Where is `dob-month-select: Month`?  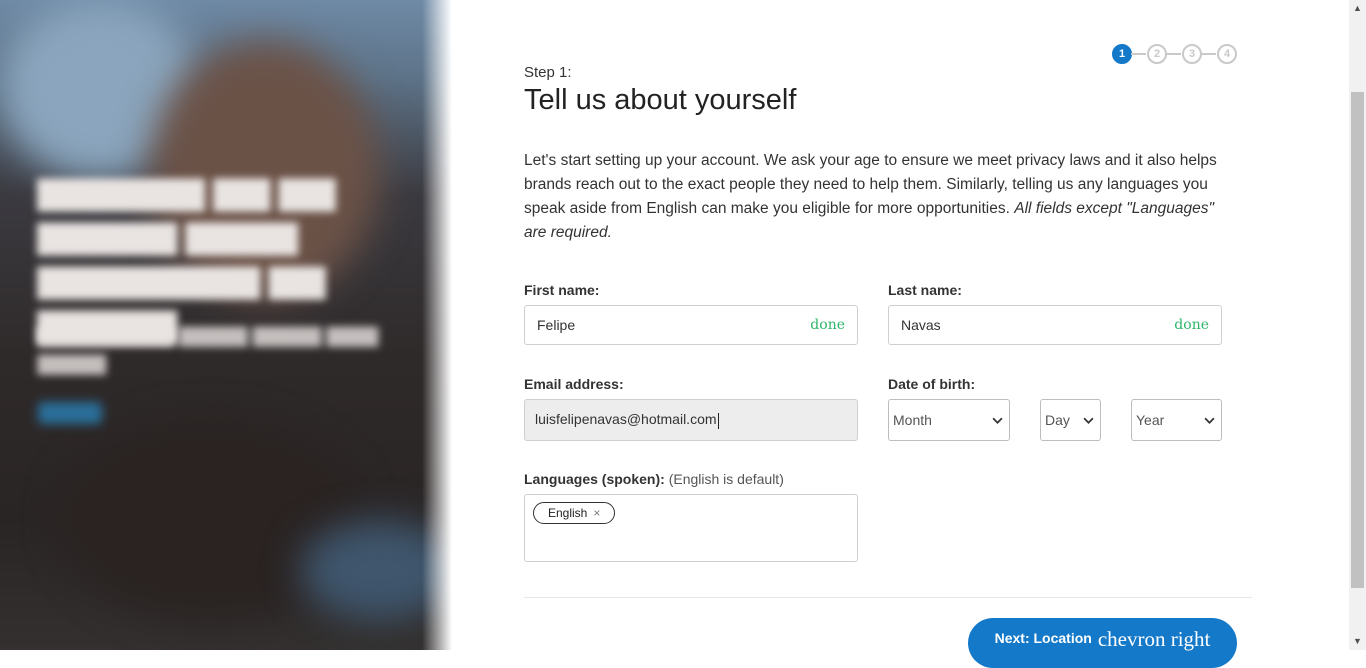
dob-month-select: Month is located at coordinates (949, 420).